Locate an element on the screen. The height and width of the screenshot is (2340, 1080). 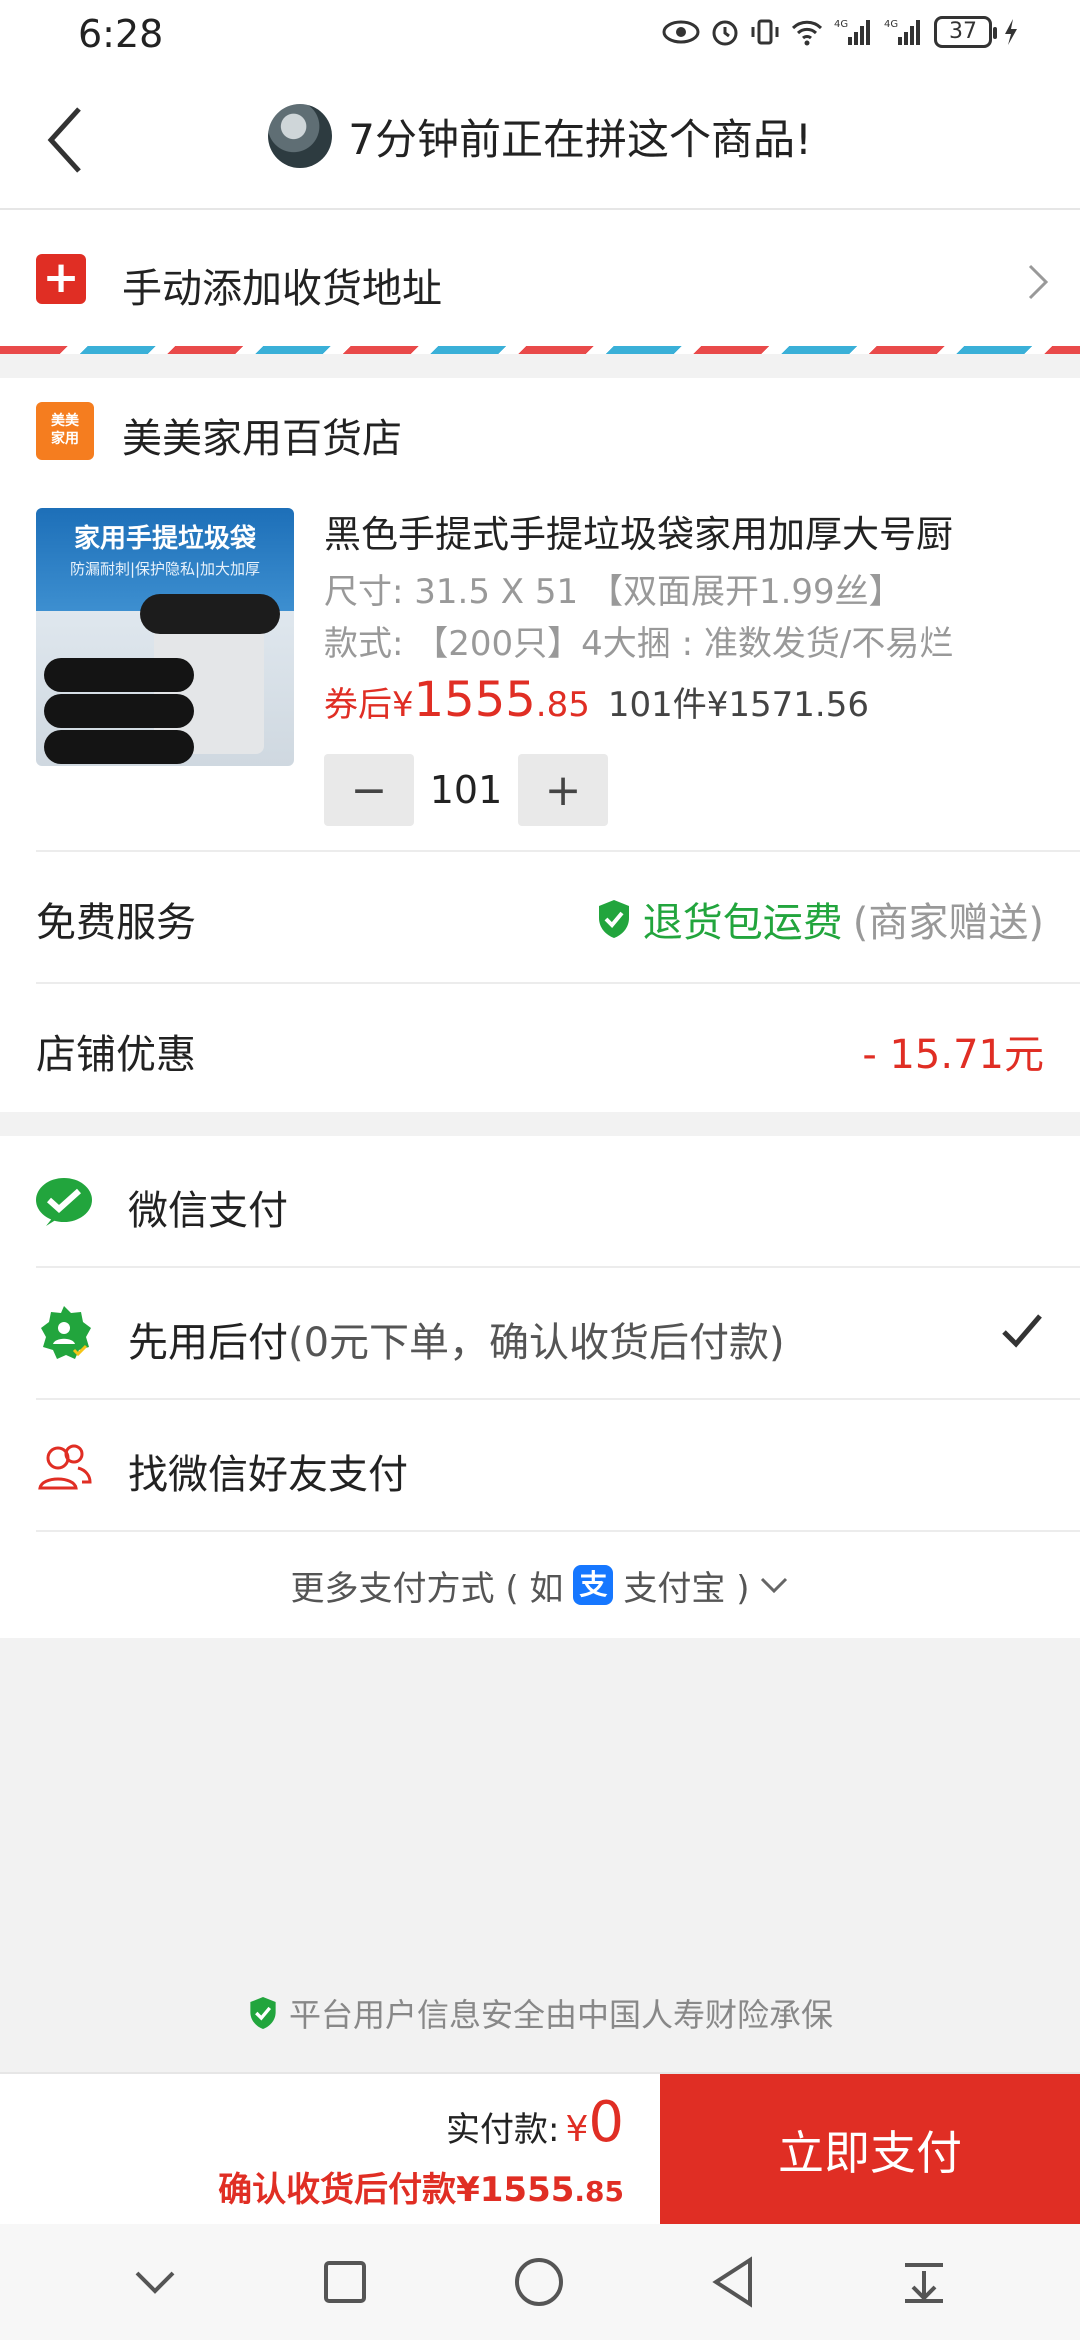
payment-option-friend: 找微信好友支付 is located at coordinates (540, 1466).